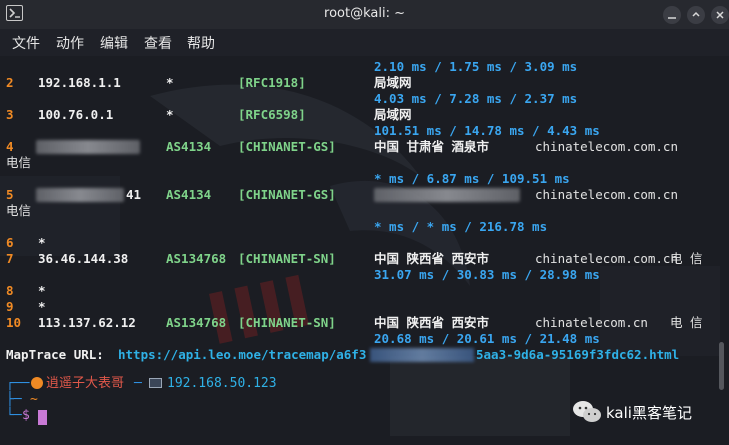 Image resolution: width=729 pixels, height=445 pixels. Describe the element at coordinates (487, 130) in the screenshot. I see `hop-rtt: 101.51 ms / 14.78 ms / 4.43 ms` at that location.